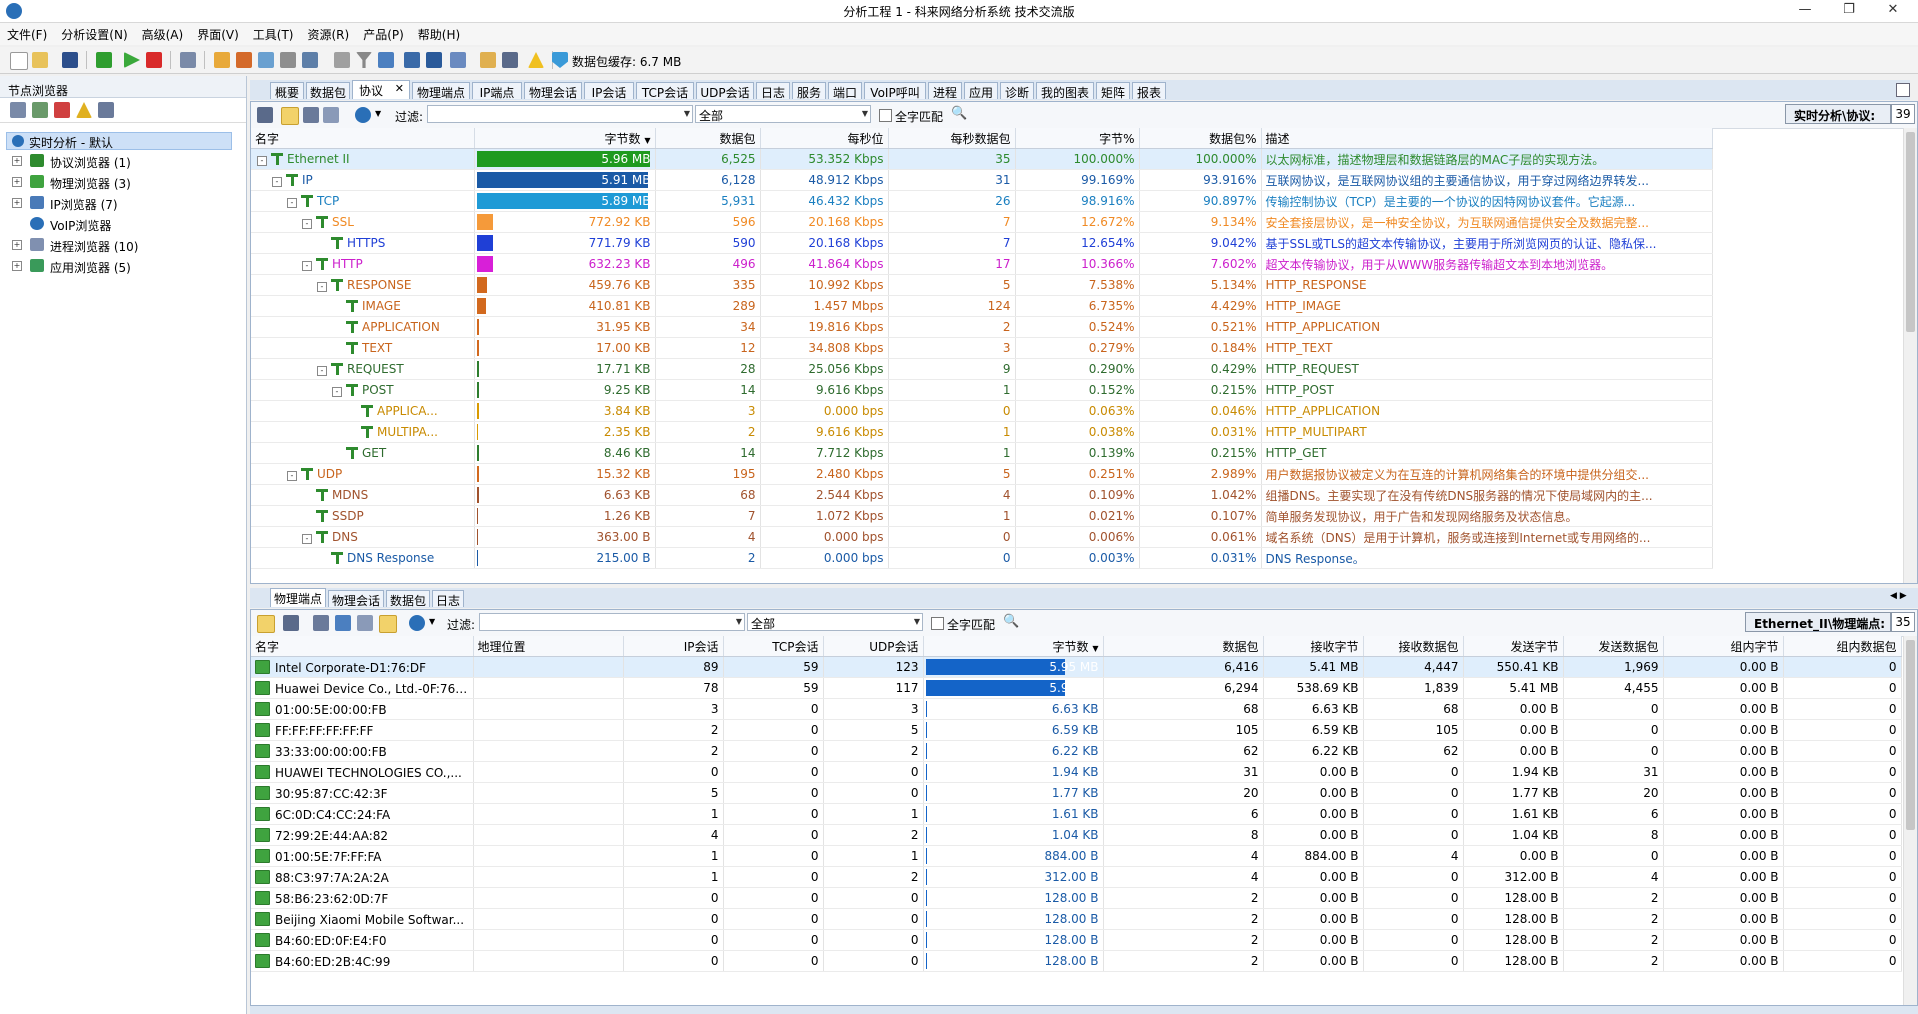  Describe the element at coordinates (364, 60) in the screenshot. I see `funnel-icon` at that location.